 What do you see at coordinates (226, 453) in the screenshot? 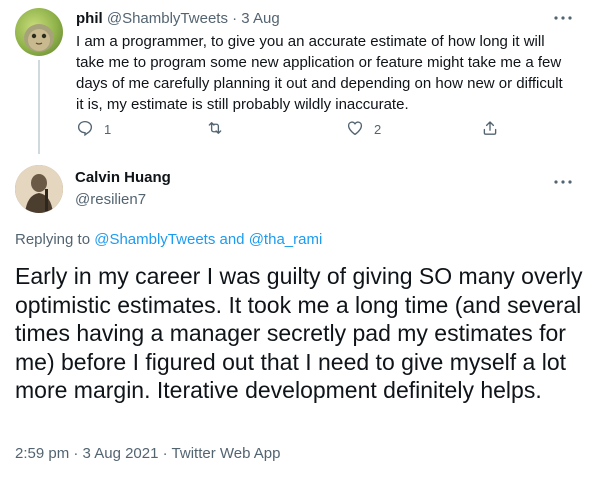
I see `tweet-source: Twitter Web App` at bounding box center [226, 453].